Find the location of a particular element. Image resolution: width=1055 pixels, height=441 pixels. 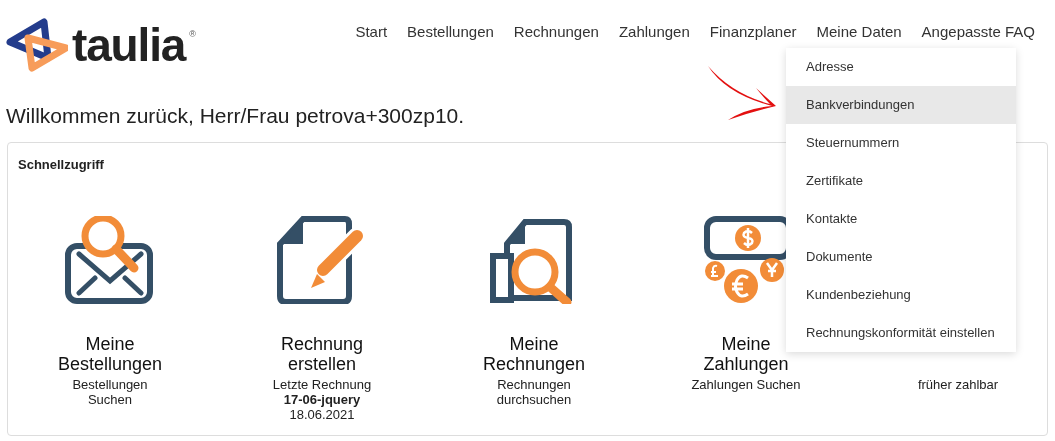

nav-link: Meine Daten is located at coordinates (859, 32).